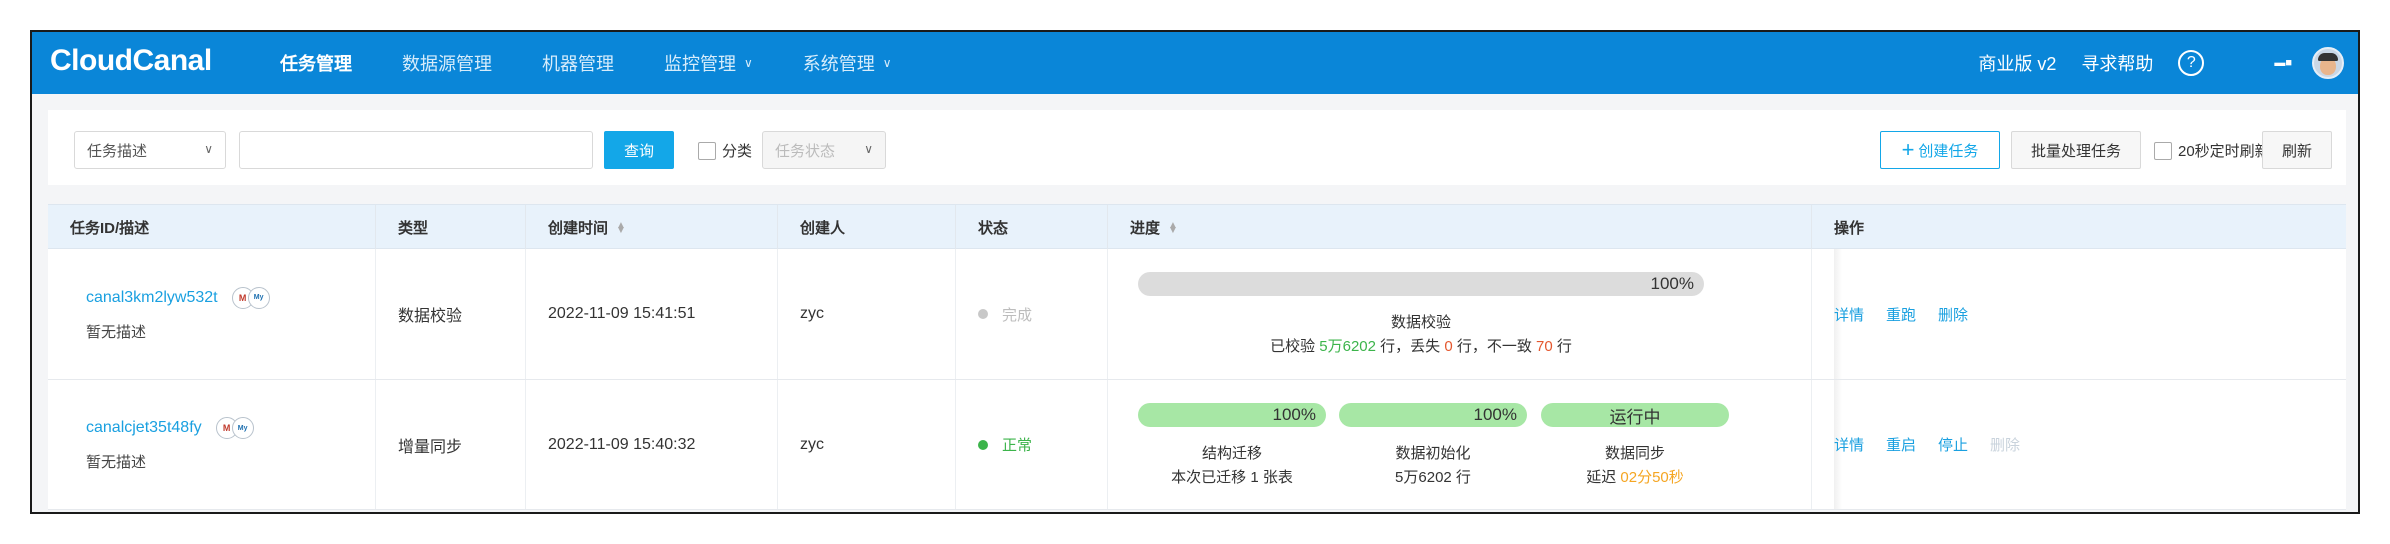 The height and width of the screenshot is (544, 2390). I want to click on stage-detail: 5万6202 行, so click(1433, 477).